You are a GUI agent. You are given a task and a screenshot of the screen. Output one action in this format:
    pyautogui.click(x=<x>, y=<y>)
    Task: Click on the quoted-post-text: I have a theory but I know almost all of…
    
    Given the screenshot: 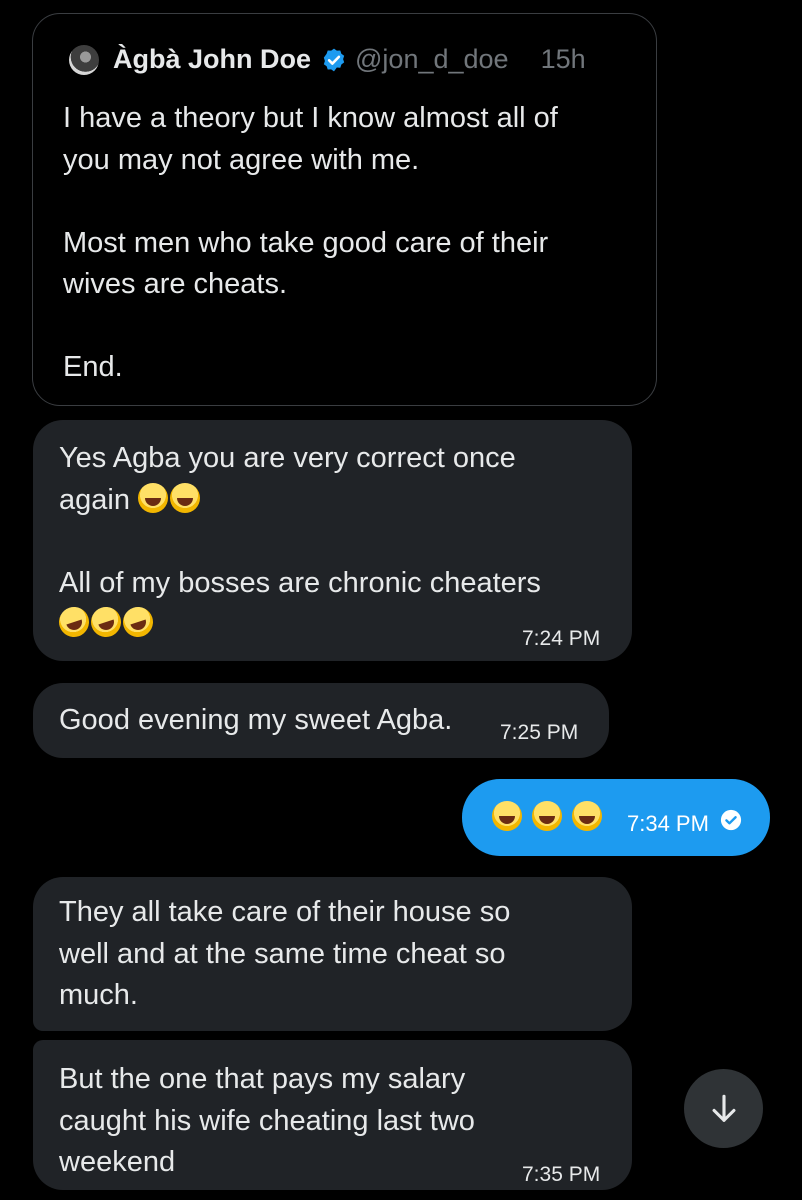 What is the action you would take?
    pyautogui.click(x=310, y=242)
    